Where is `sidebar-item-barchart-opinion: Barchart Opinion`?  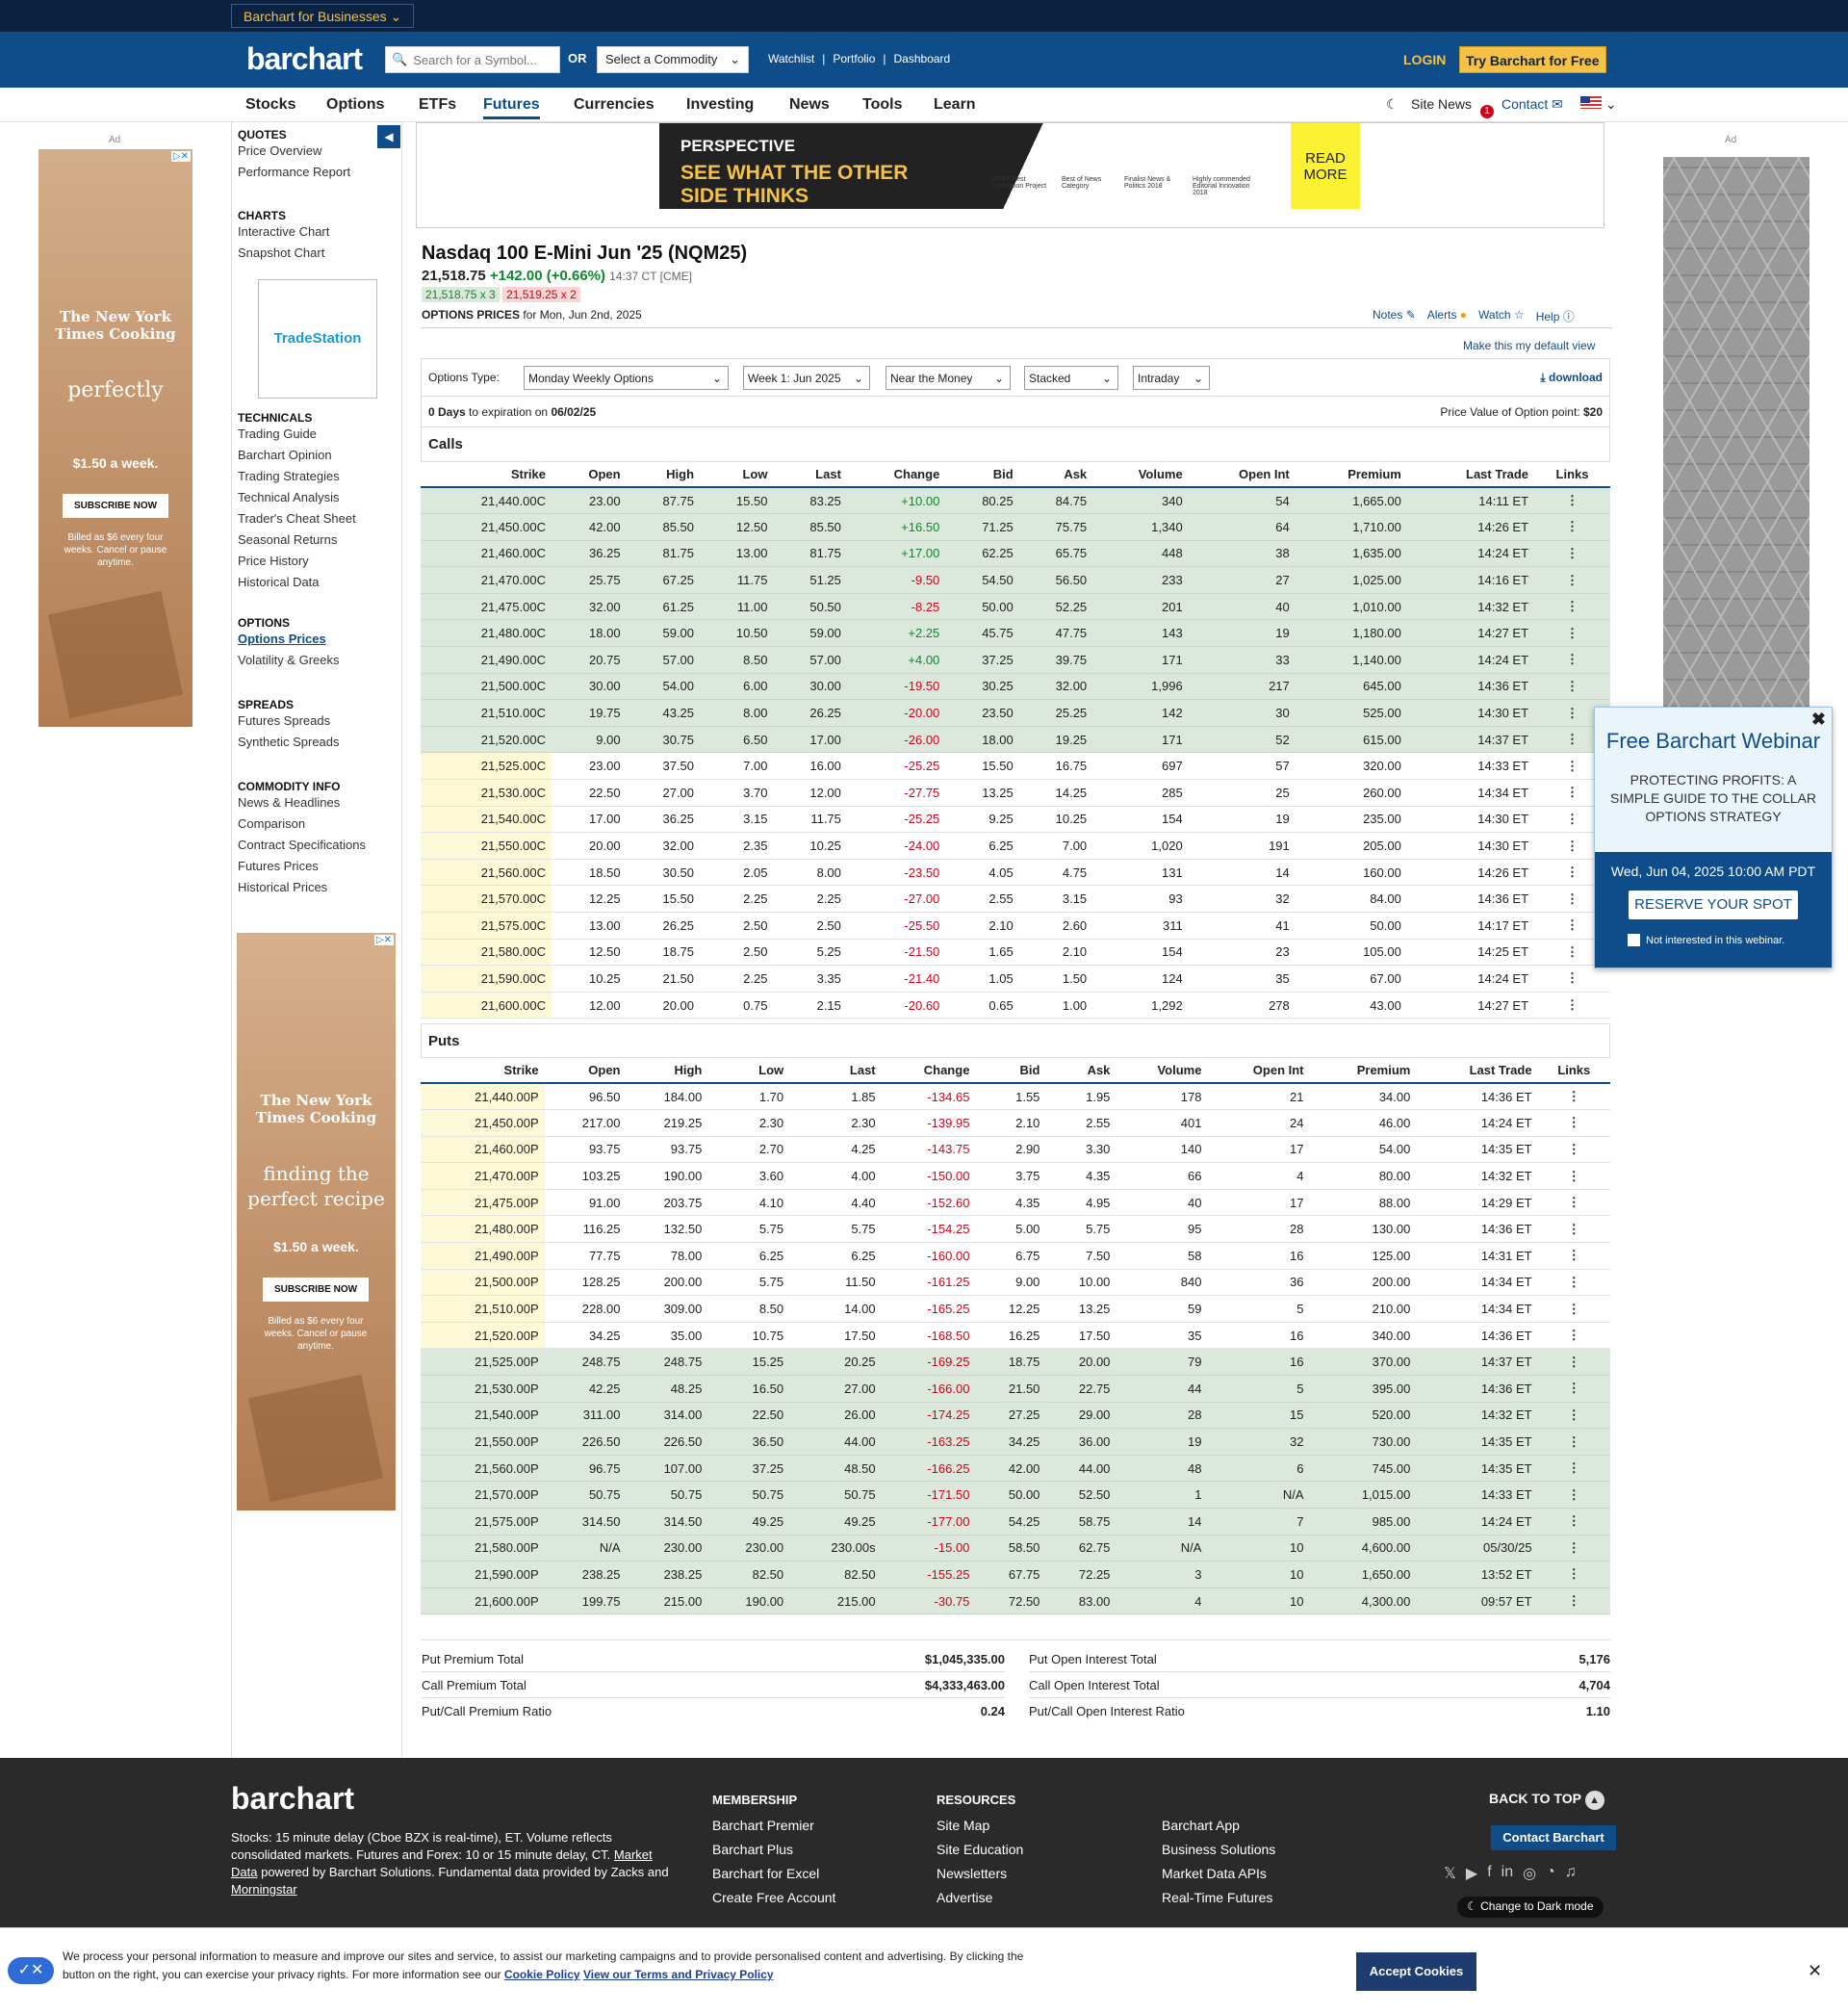 sidebar-item-barchart-opinion: Barchart Opinion is located at coordinates (285, 455).